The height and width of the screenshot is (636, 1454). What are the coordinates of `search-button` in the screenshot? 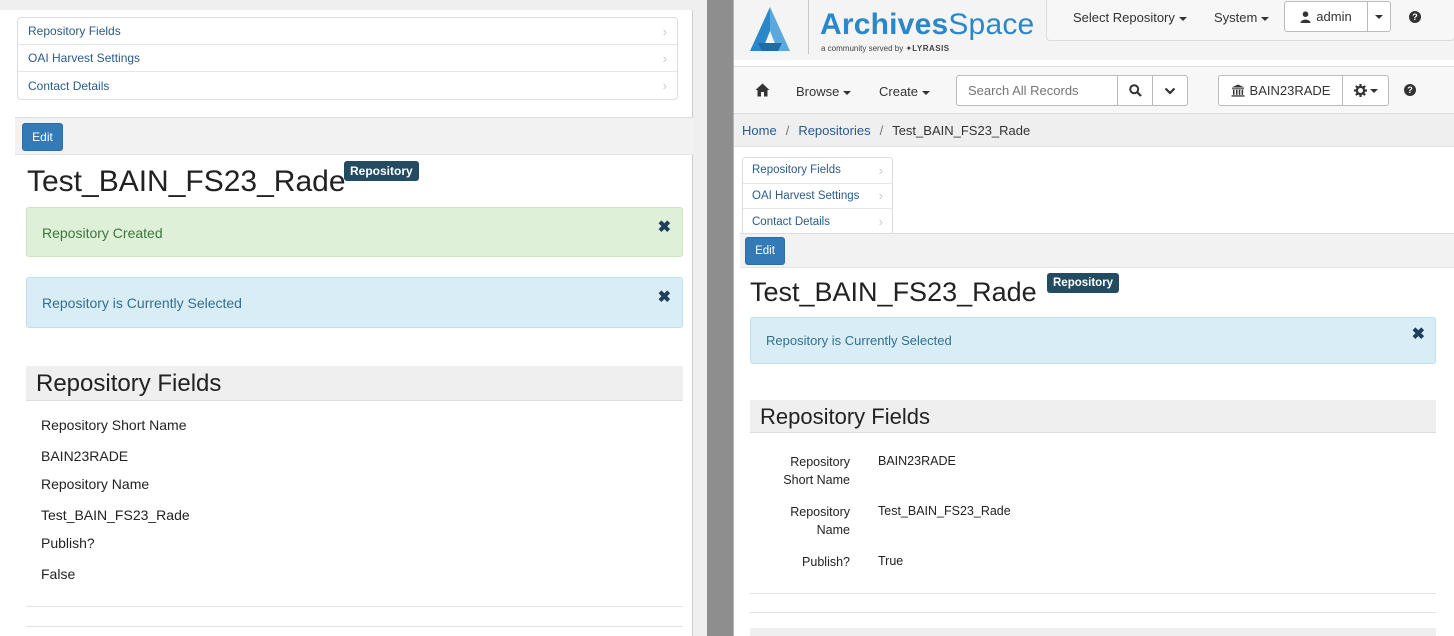 It's located at (1135, 90).